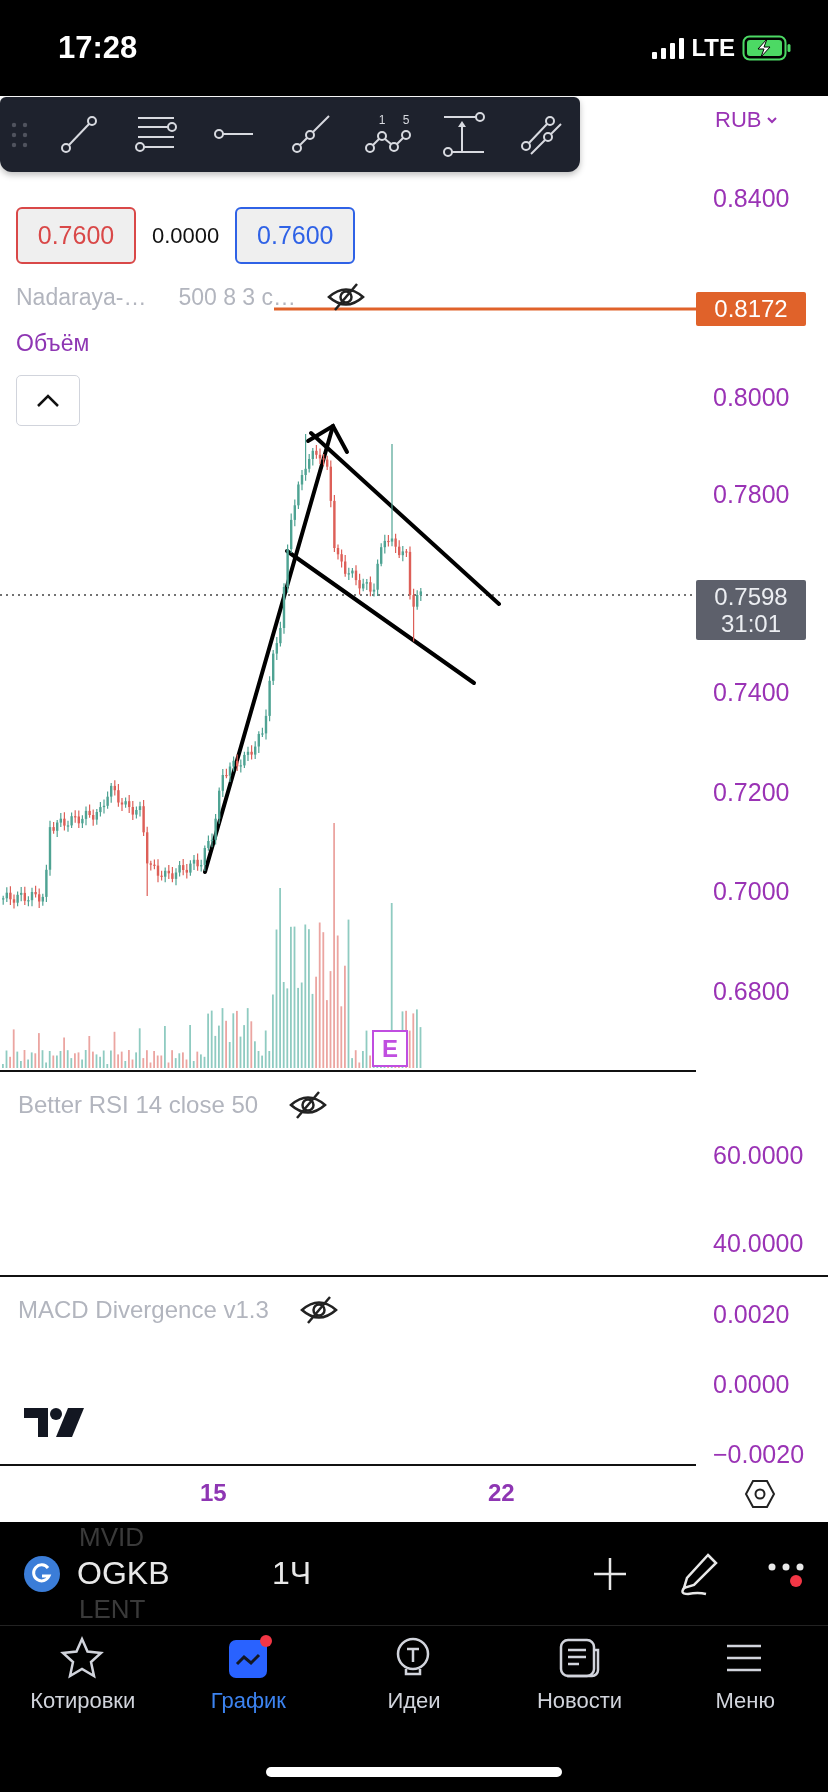 Image resolution: width=828 pixels, height=1792 pixels. I want to click on indicator-name: Better RSI 14 close 50, so click(138, 1105).